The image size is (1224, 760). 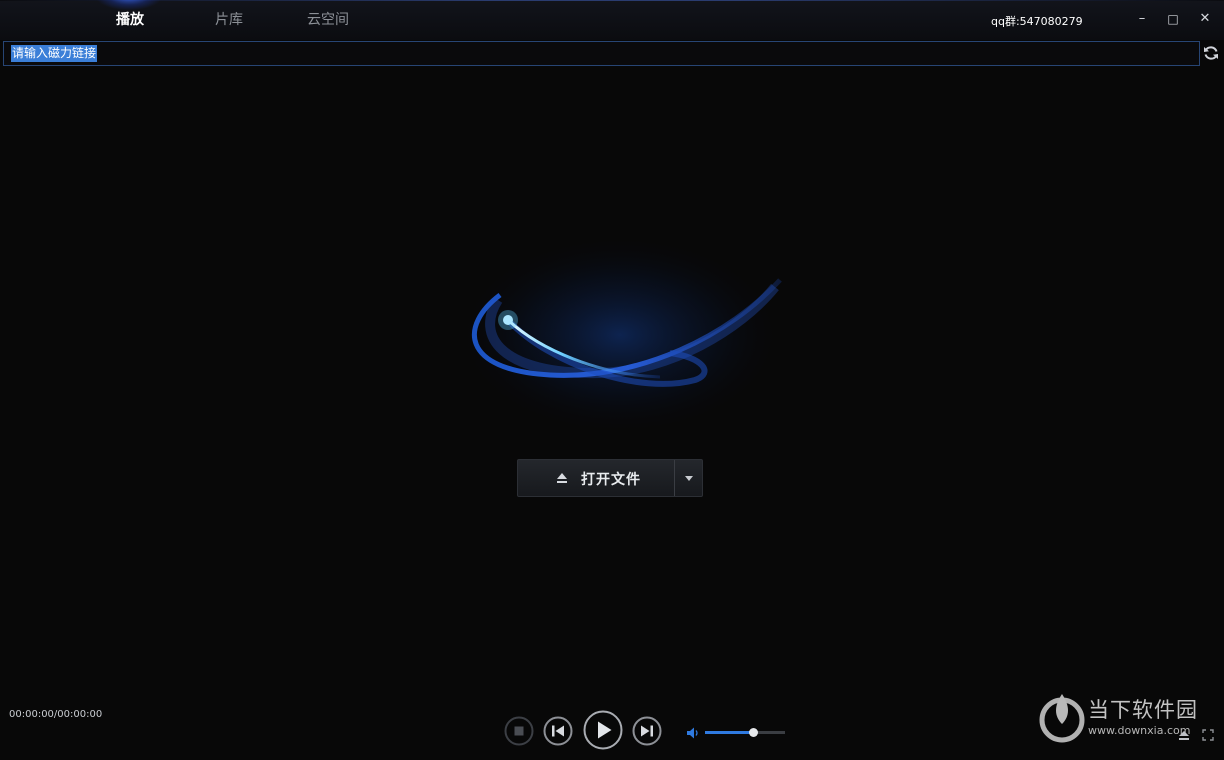 I want to click on tab-play: 播放, so click(x=130, y=20).